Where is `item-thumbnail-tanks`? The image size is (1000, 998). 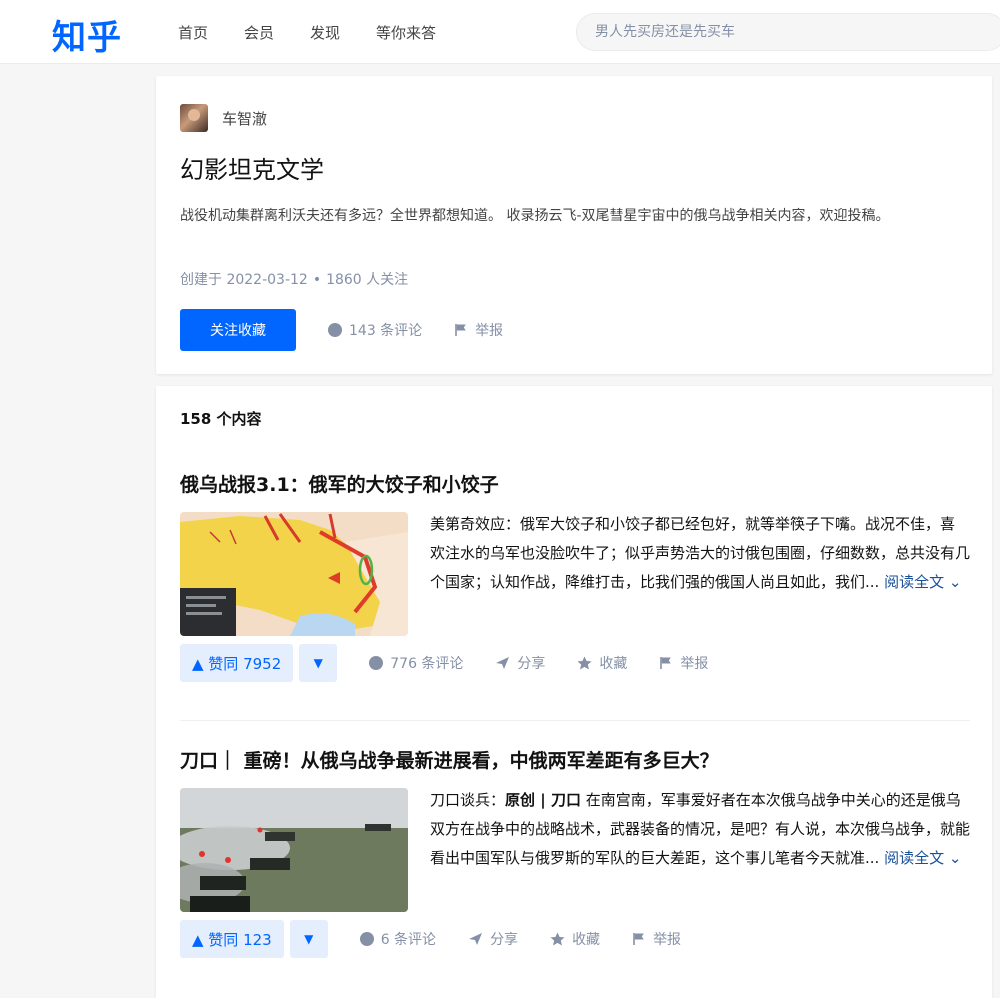
item-thumbnail-tanks is located at coordinates (294, 850).